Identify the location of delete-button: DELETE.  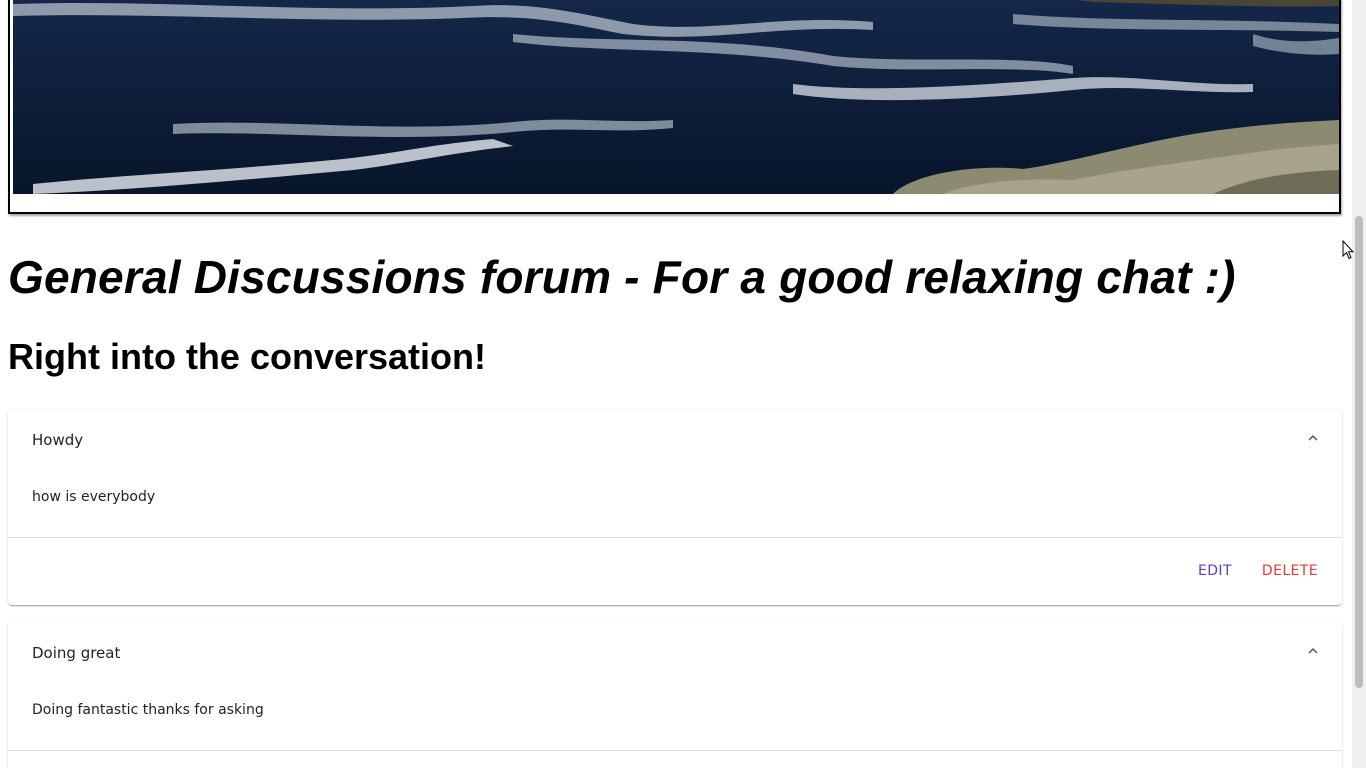
(1290, 571).